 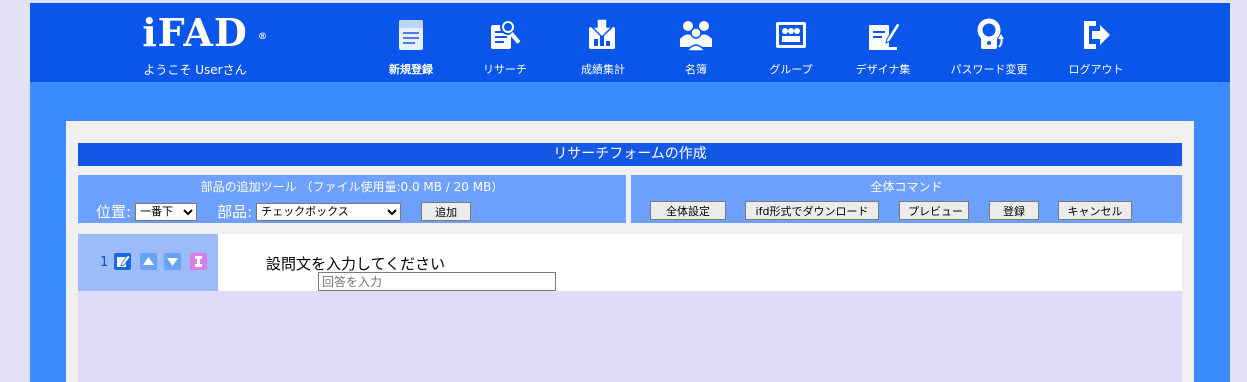 I want to click on edit-icon, so click(x=124, y=260).